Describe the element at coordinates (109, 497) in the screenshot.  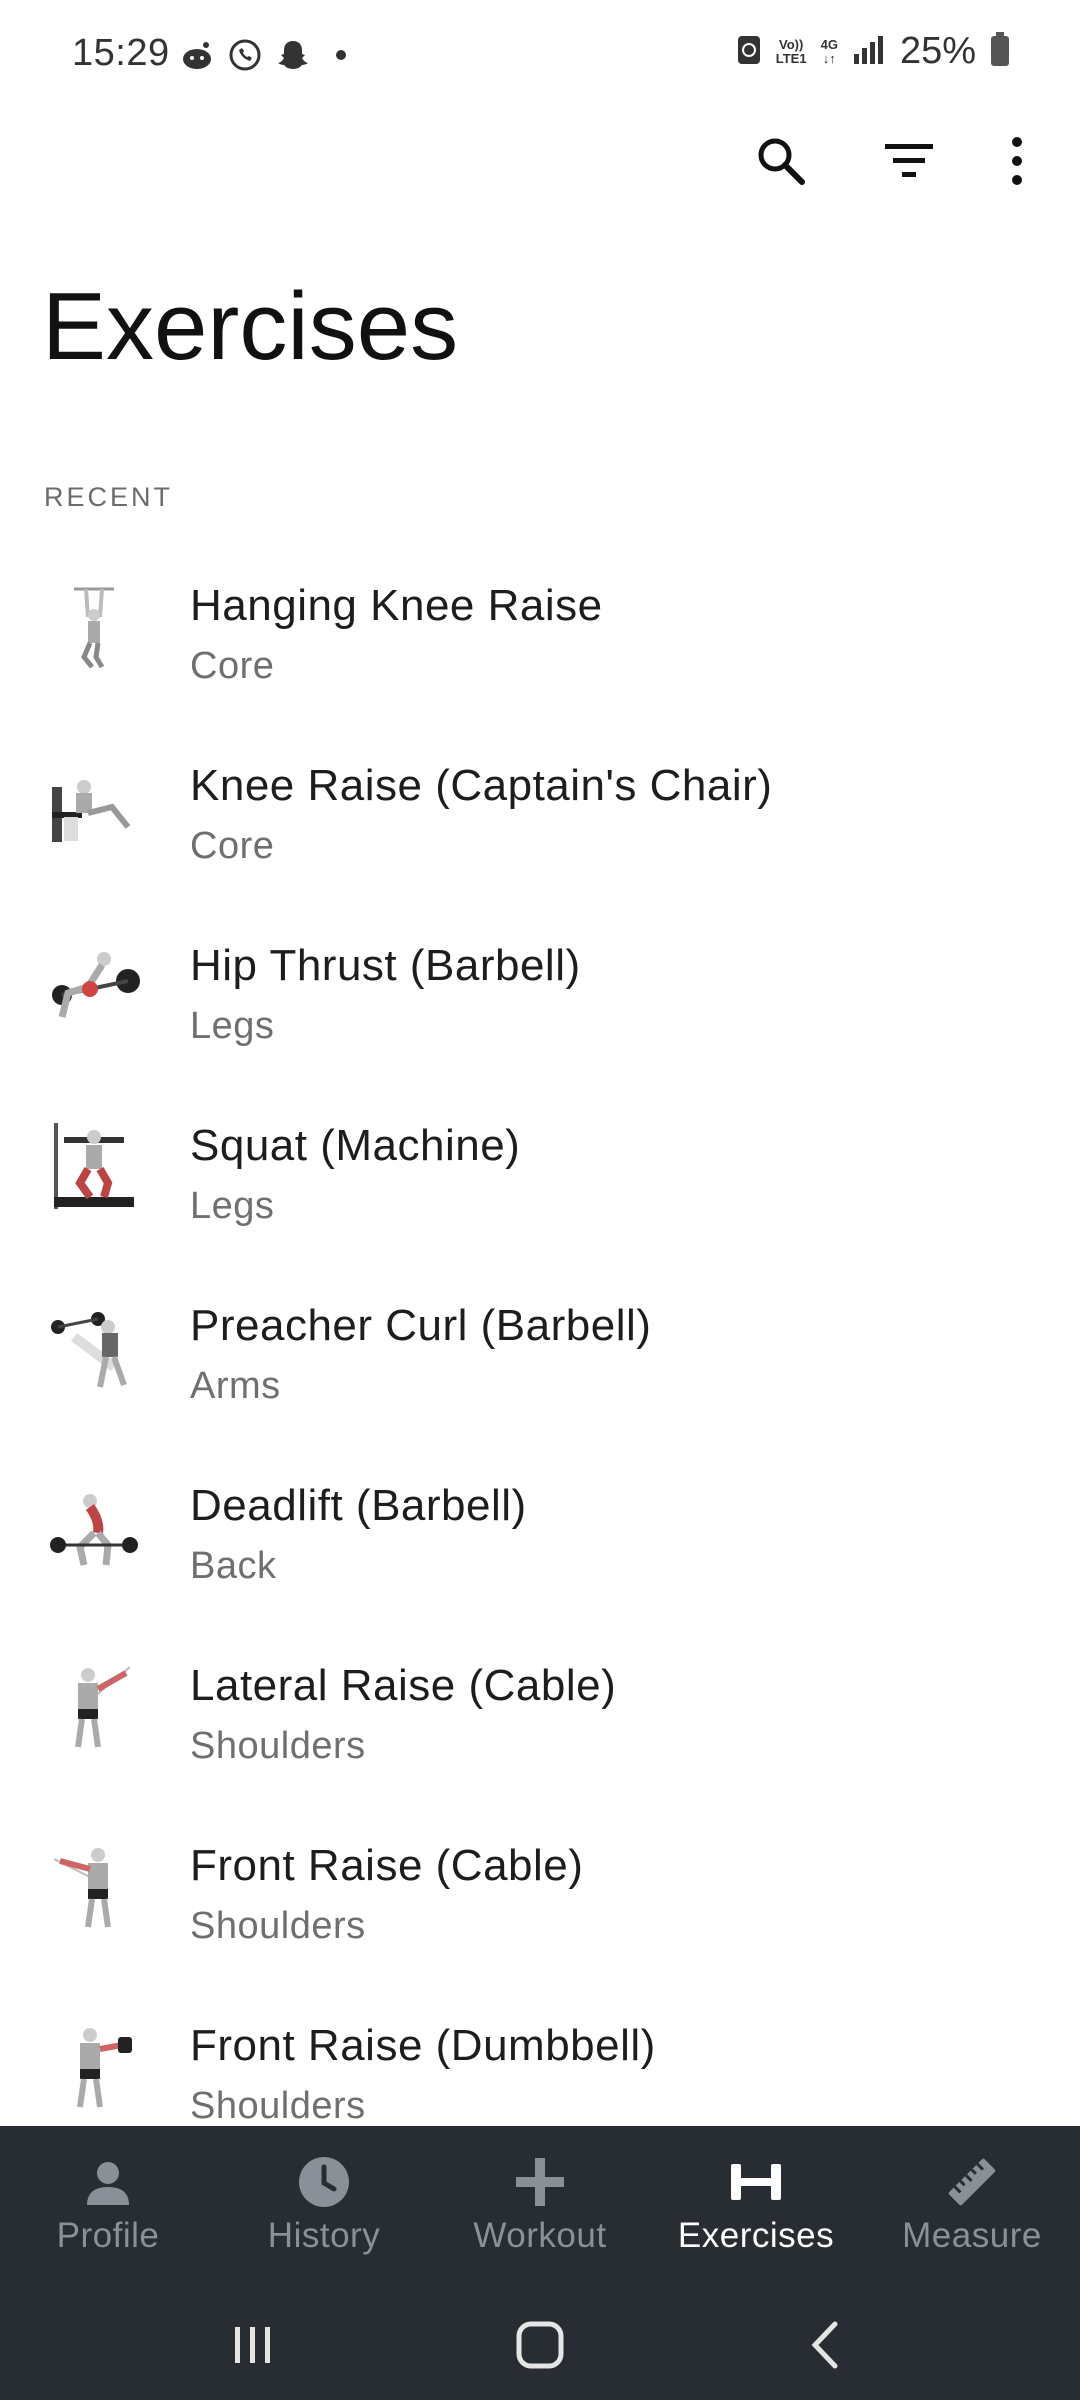
I see `section-header-recent: RECENT` at that location.